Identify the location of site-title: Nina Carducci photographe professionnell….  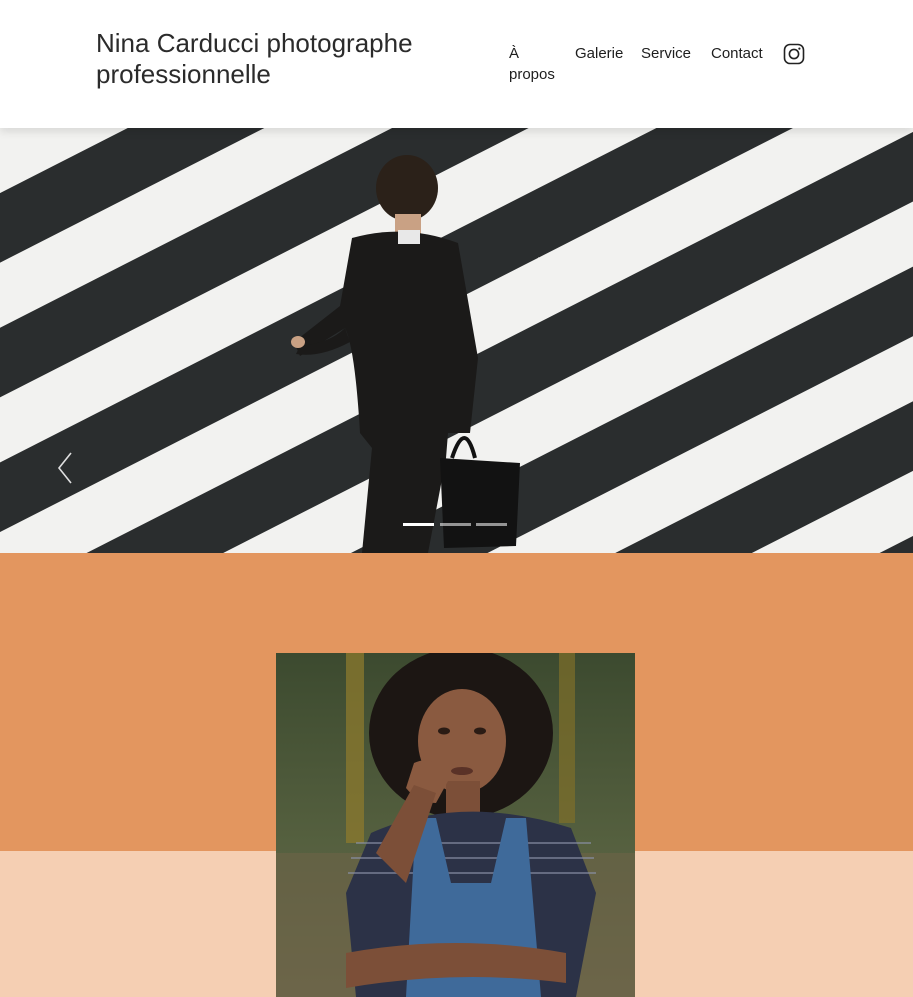
(254, 58).